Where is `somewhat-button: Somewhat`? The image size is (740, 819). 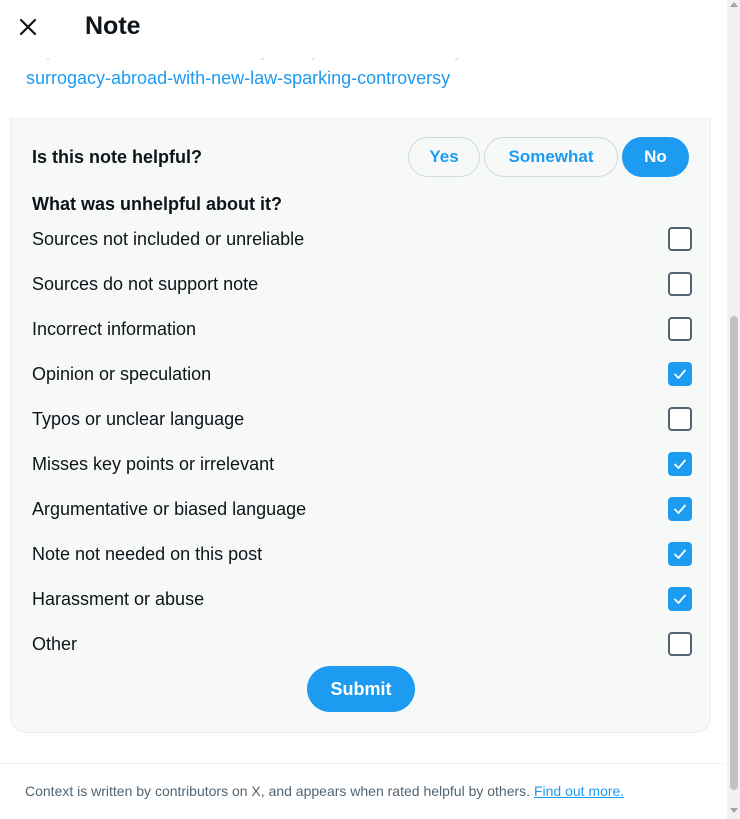 somewhat-button: Somewhat is located at coordinates (551, 157).